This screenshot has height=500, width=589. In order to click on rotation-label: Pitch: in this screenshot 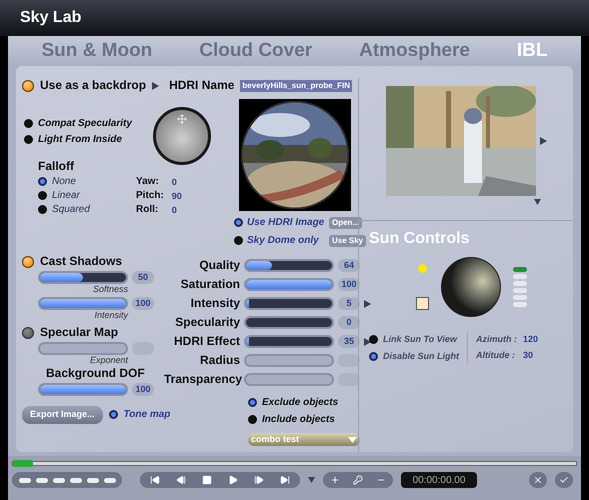, I will do `click(150, 196)`.